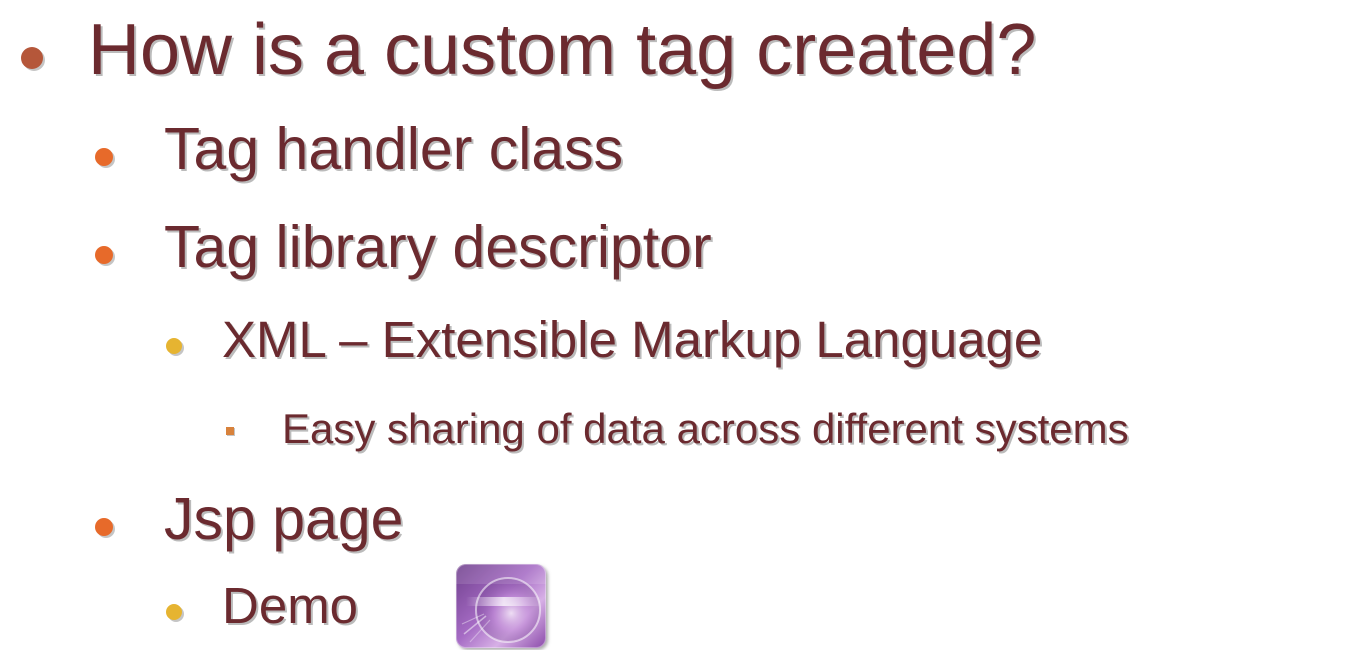  Describe the element at coordinates (284, 519) in the screenshot. I see `bullet-text: Jsp page` at that location.